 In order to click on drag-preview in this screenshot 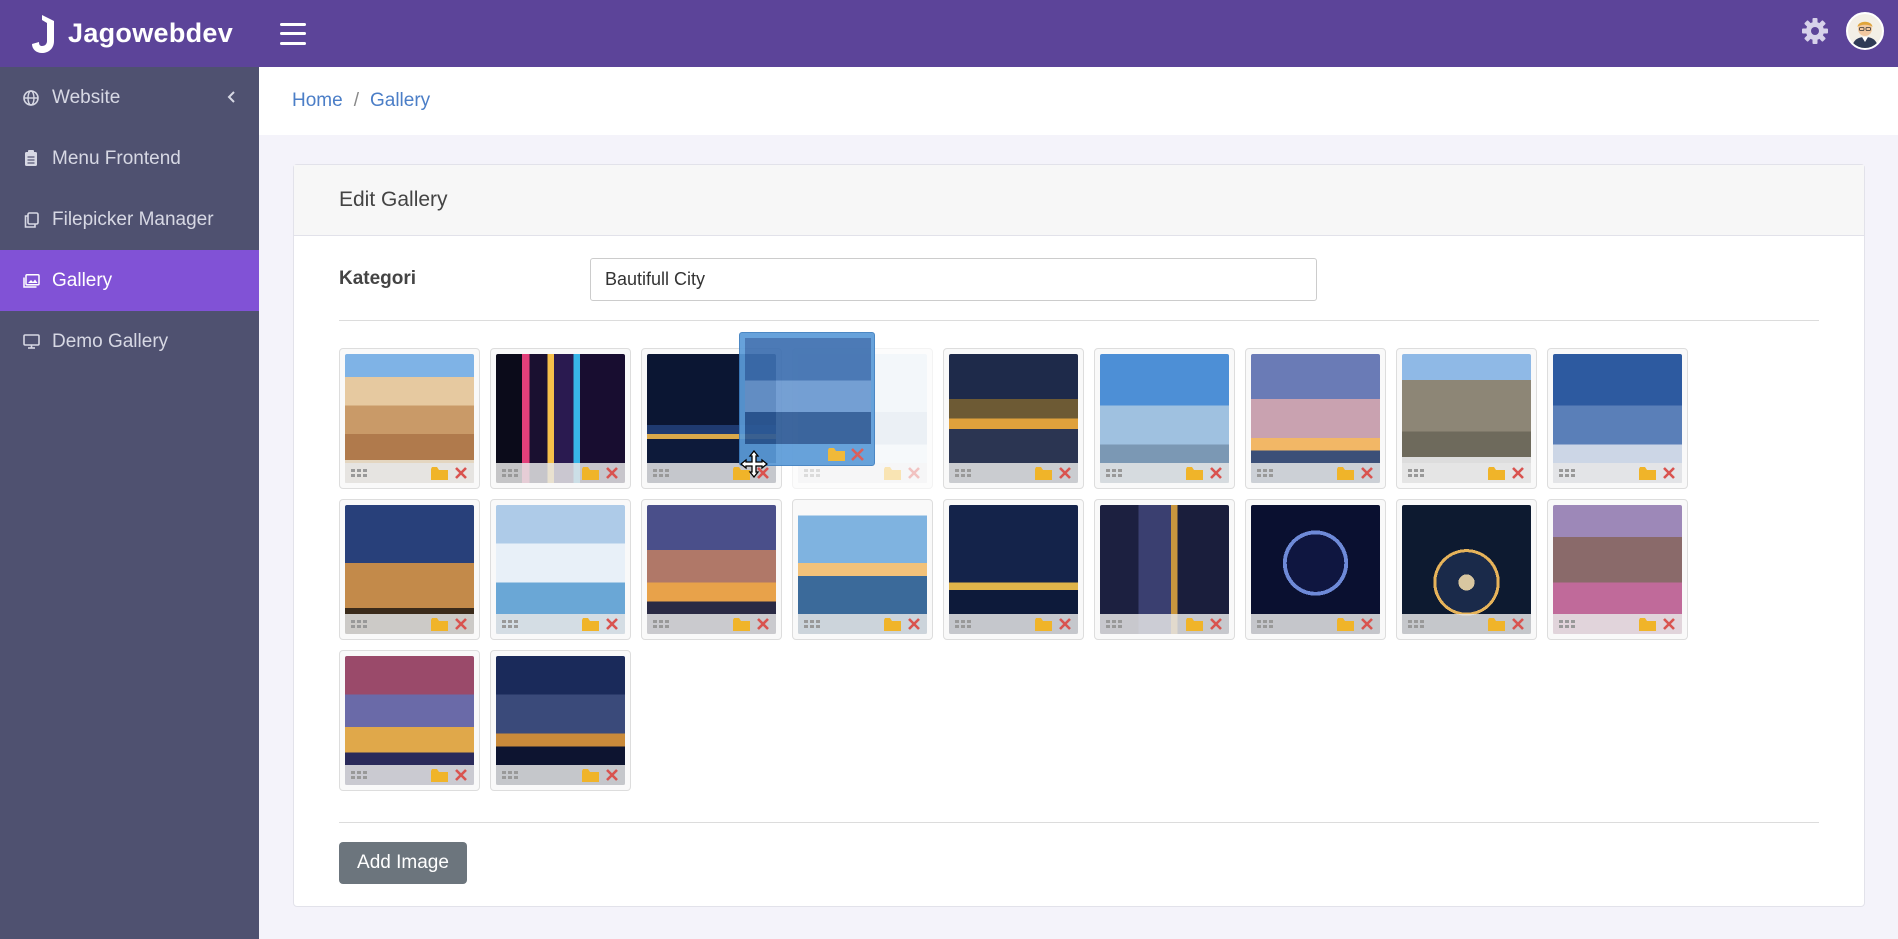, I will do `click(807, 399)`.